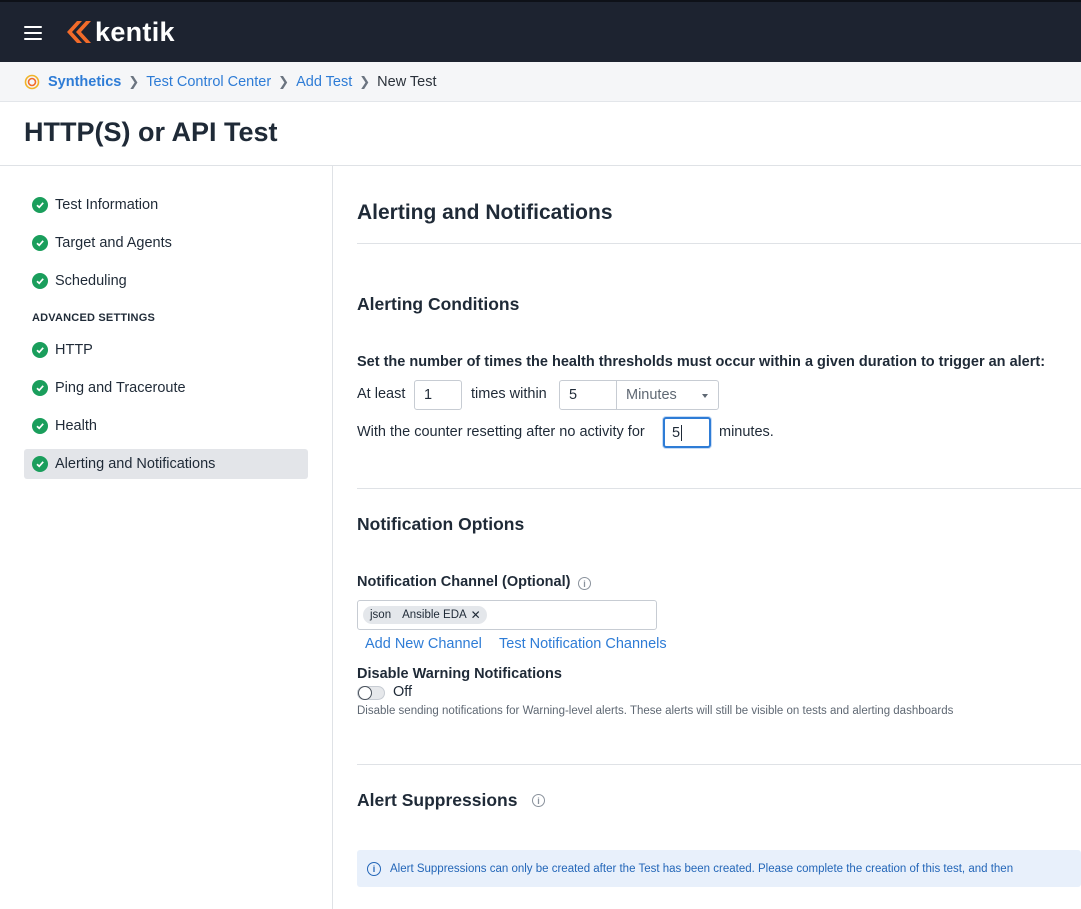 Image resolution: width=1081 pixels, height=909 pixels. What do you see at coordinates (485, 212) in the screenshot?
I see `section-title: Alerting and Notifications` at bounding box center [485, 212].